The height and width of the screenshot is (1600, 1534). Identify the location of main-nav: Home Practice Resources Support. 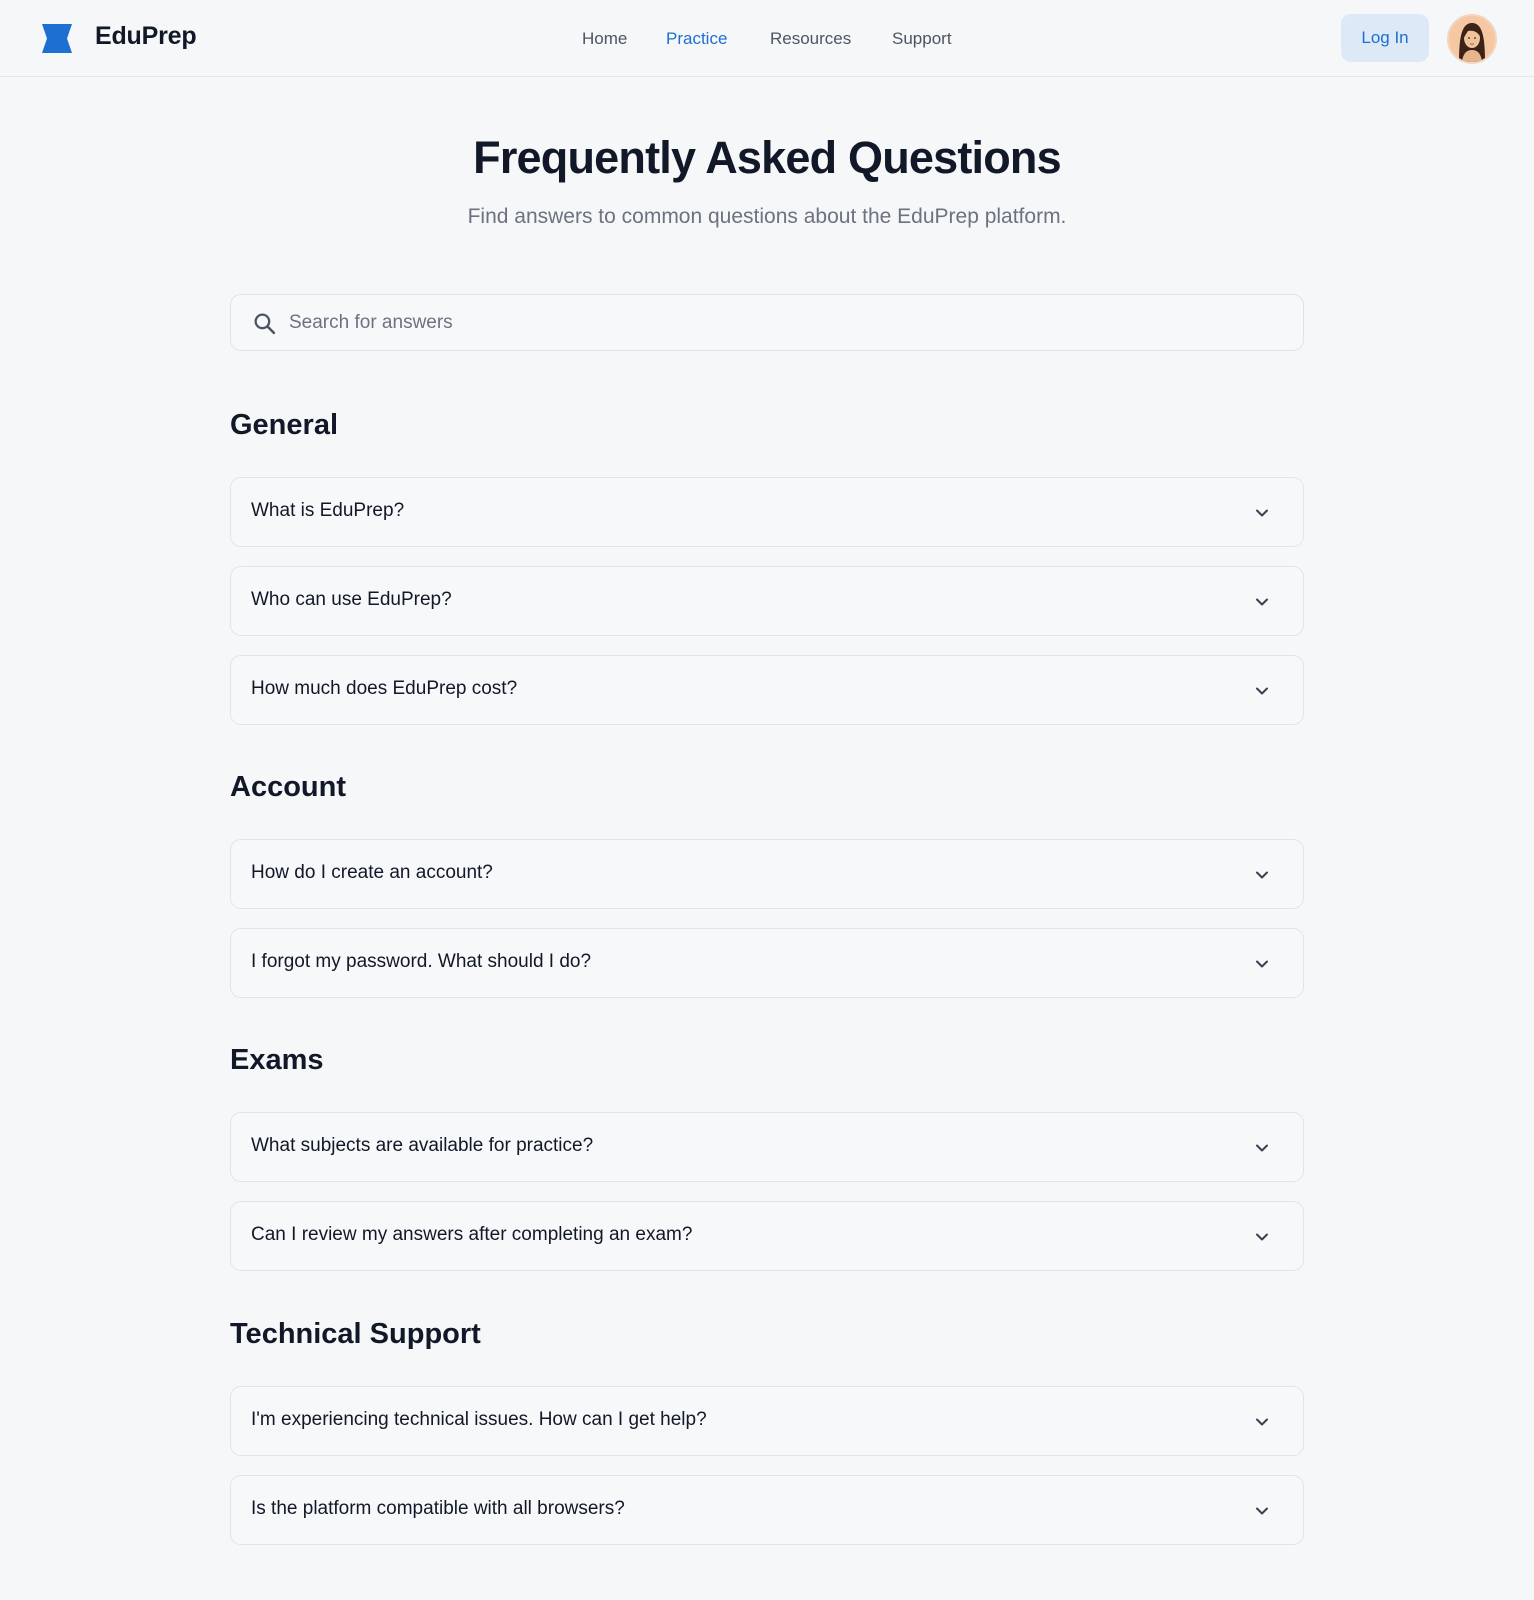
(767, 39).